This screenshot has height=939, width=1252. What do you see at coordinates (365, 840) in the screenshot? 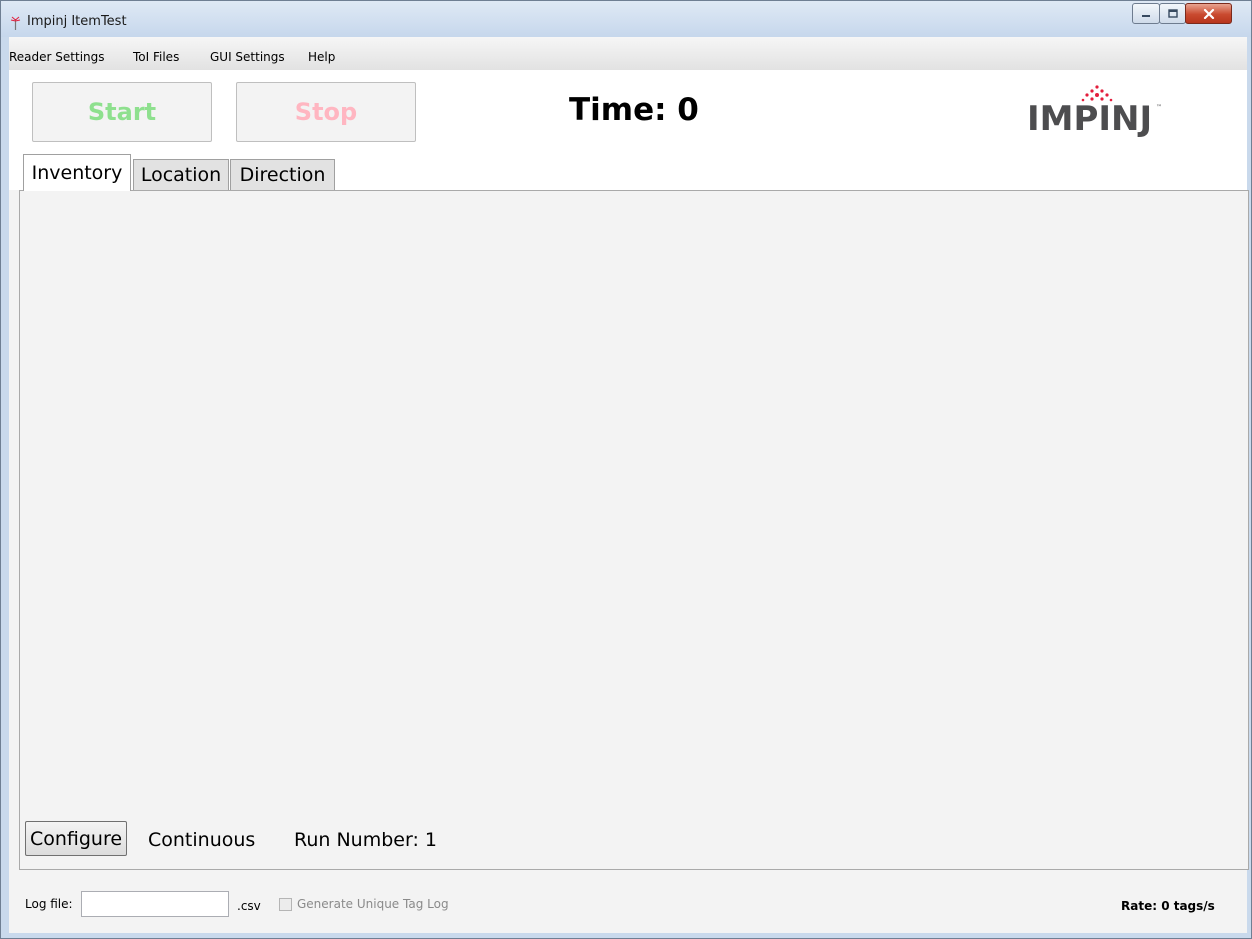
I see `run-number-label: Run Number: 1` at bounding box center [365, 840].